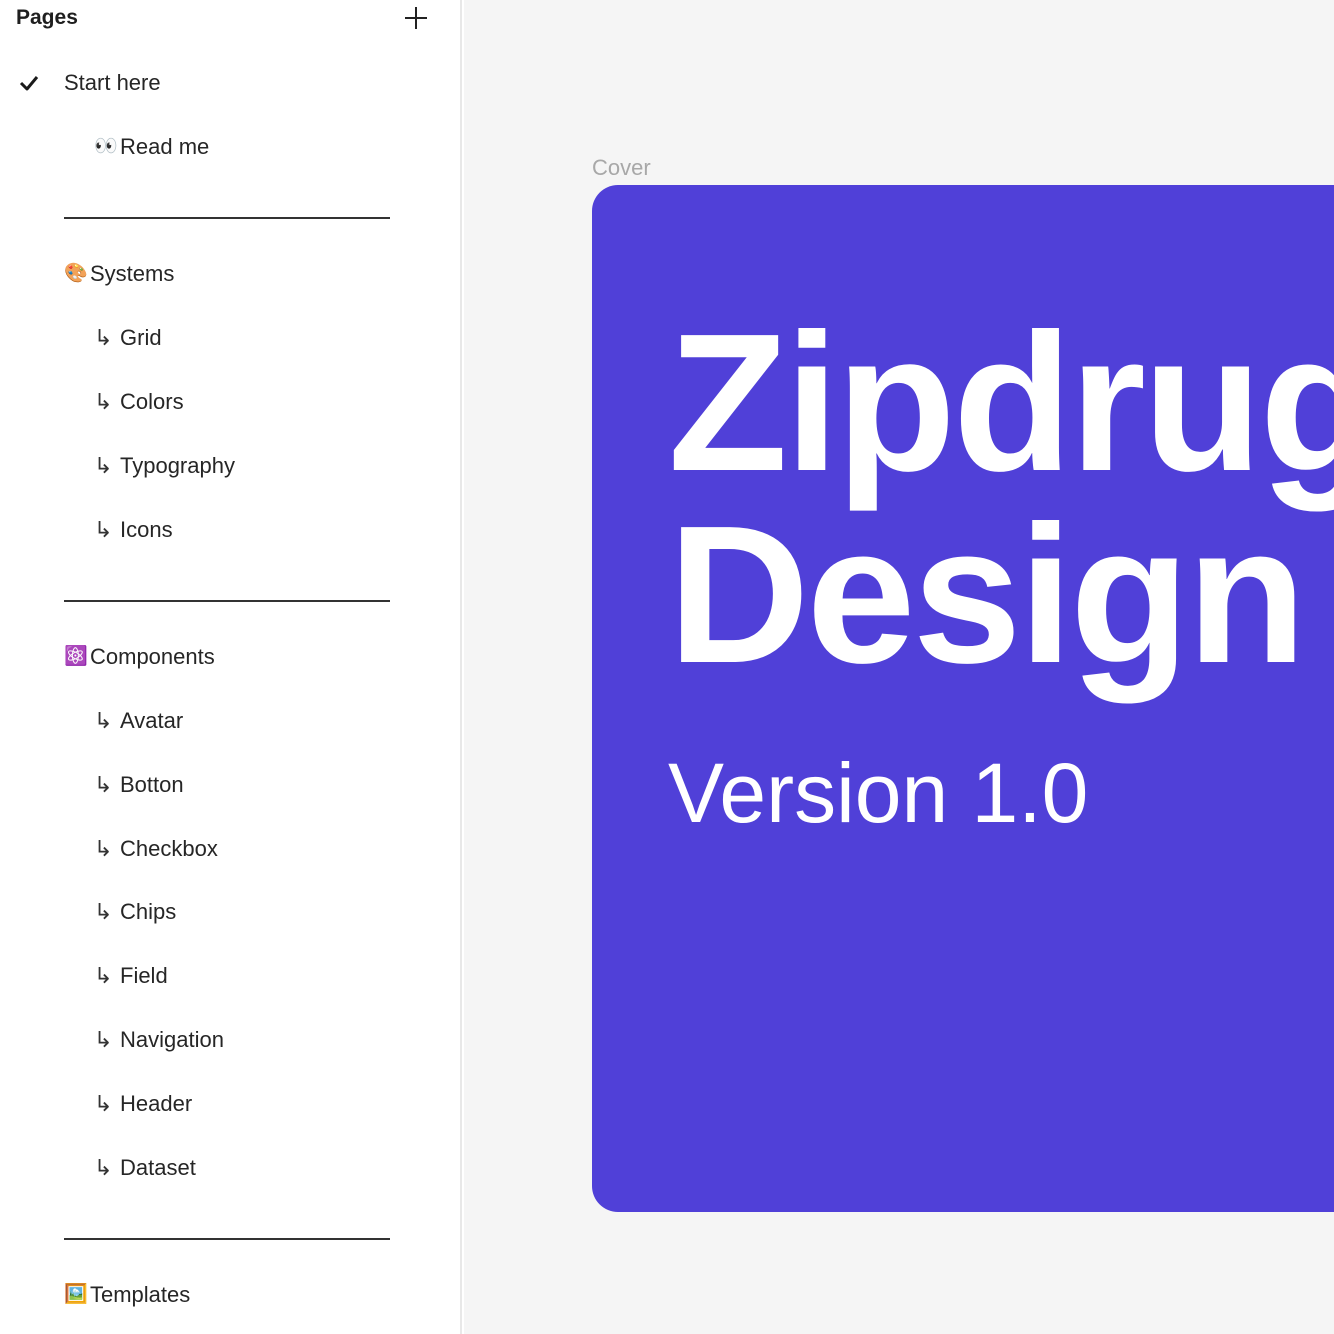 The width and height of the screenshot is (1334, 1334). Describe the element at coordinates (47, 17) in the screenshot. I see `pages-title: Pages` at that location.